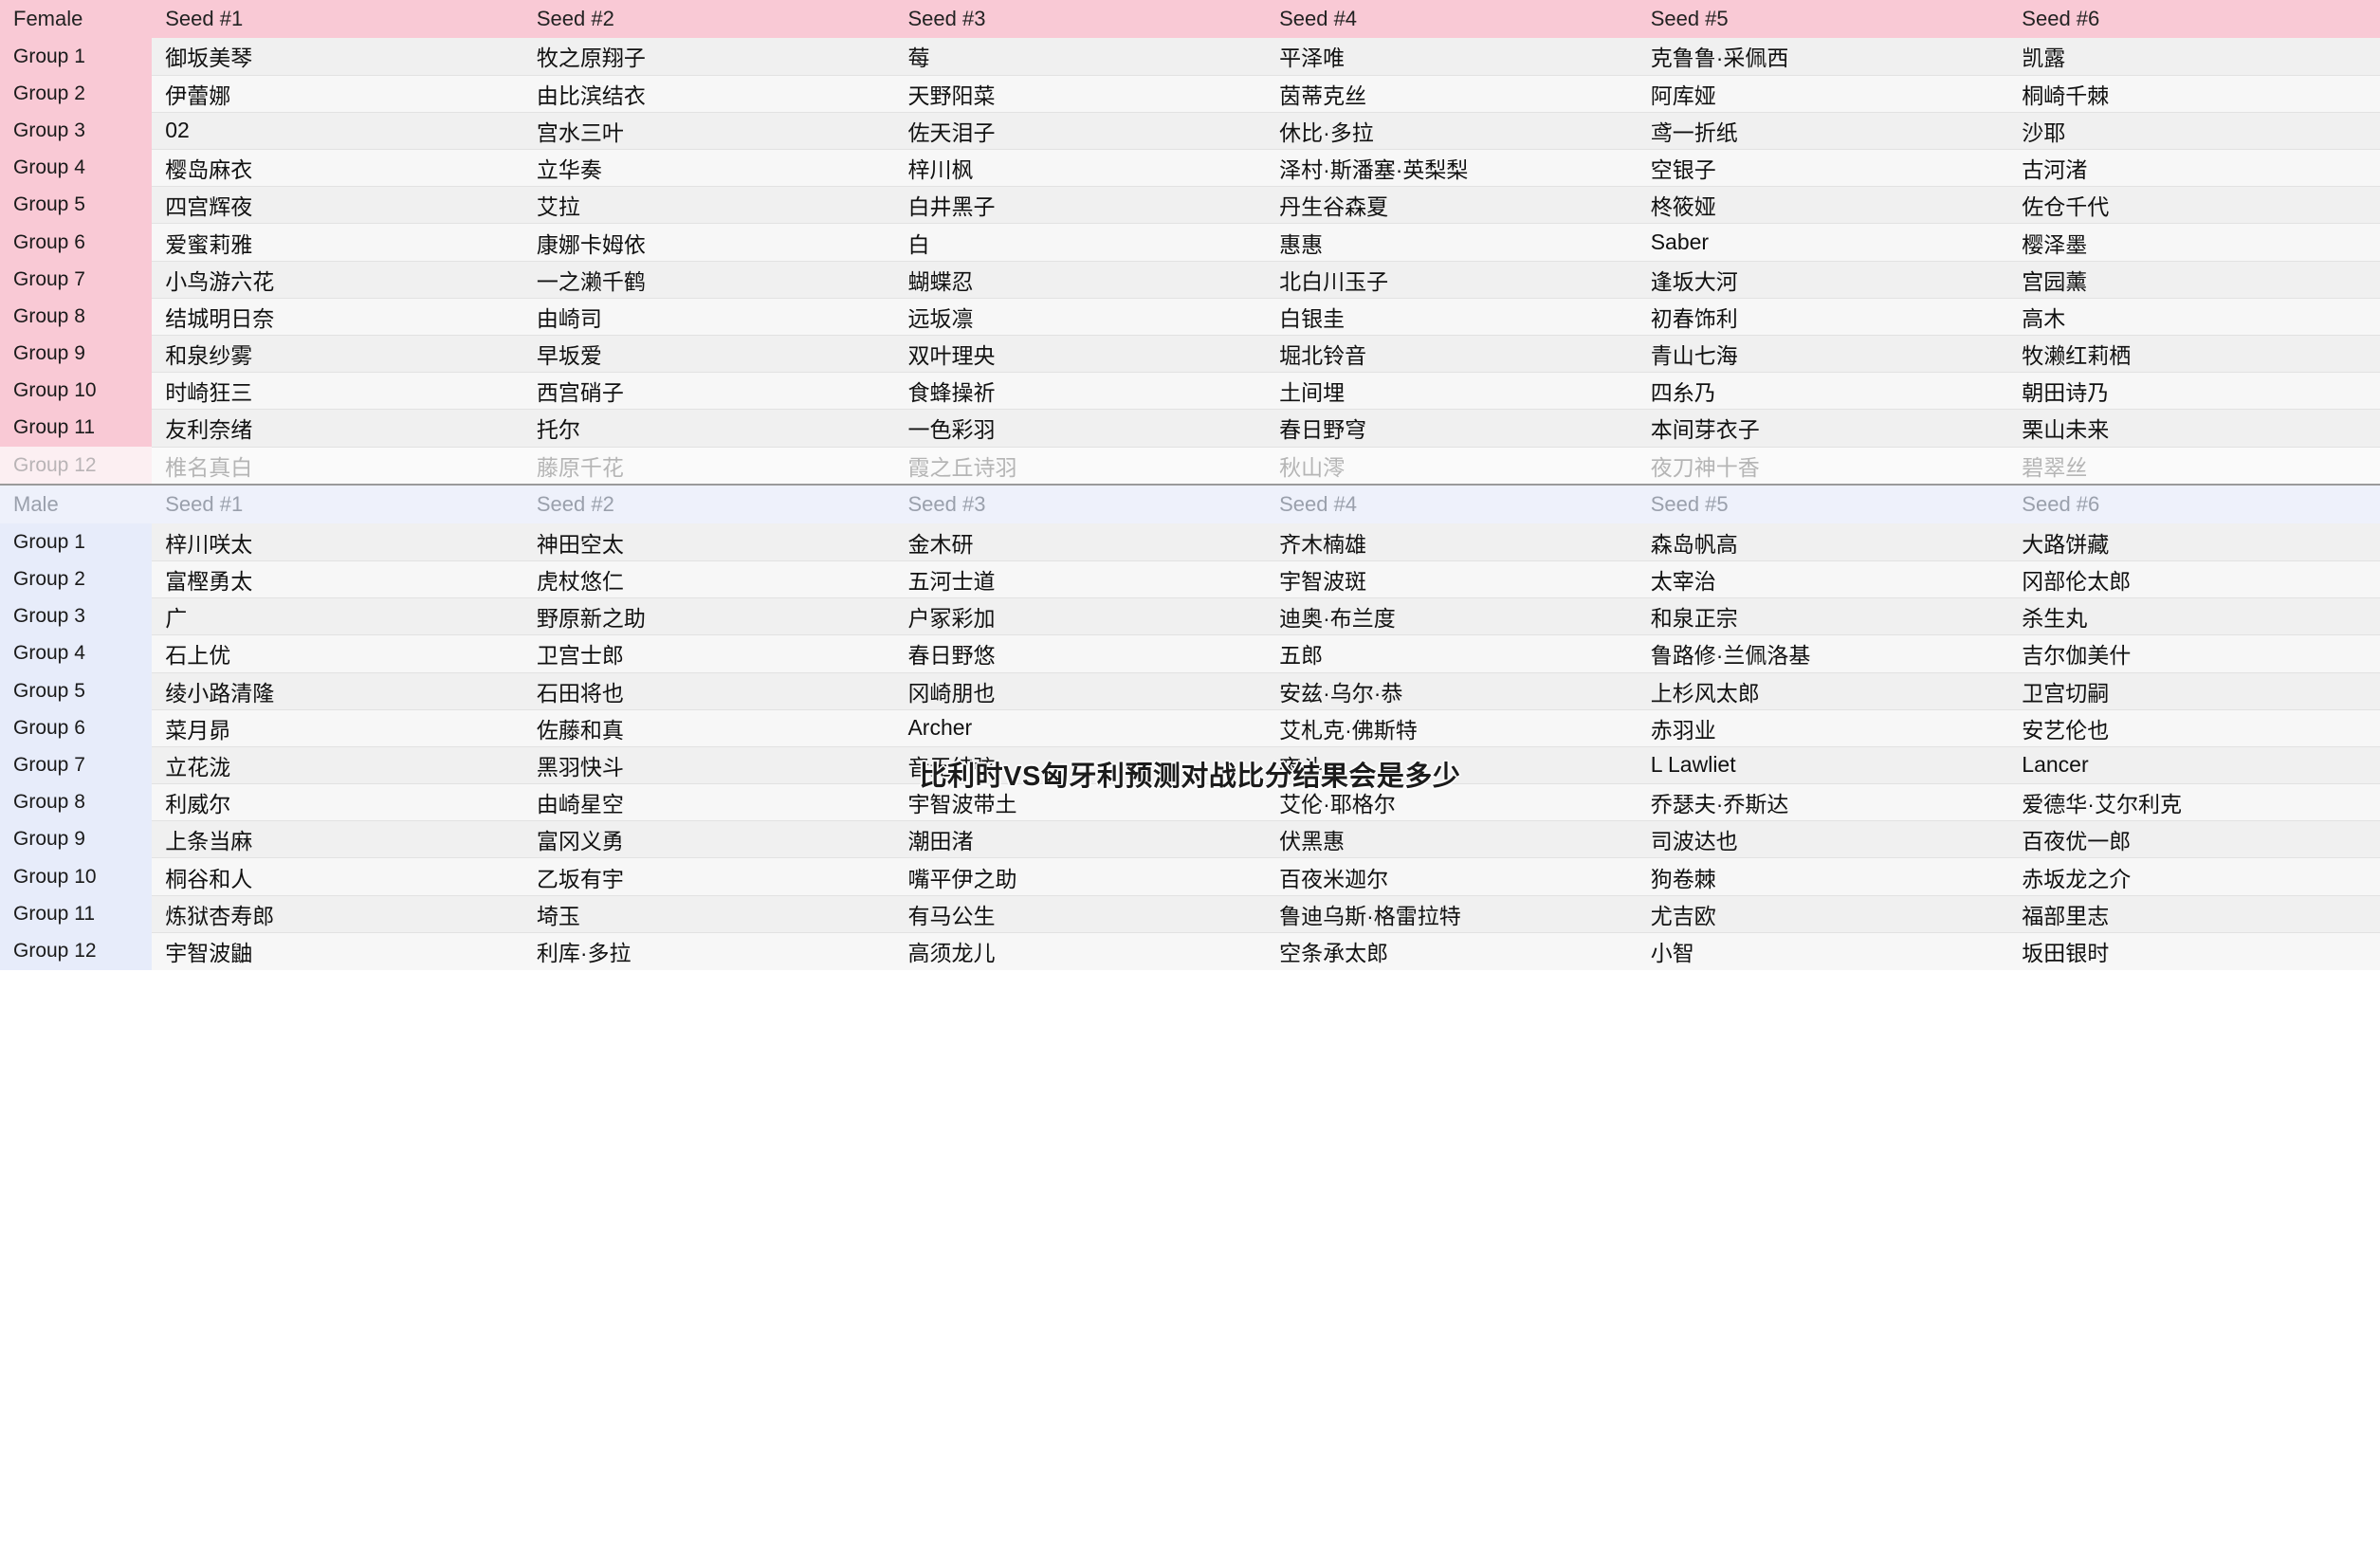  Describe the element at coordinates (1081, 242) in the screenshot. I see `female-seed-cell: 白` at that location.